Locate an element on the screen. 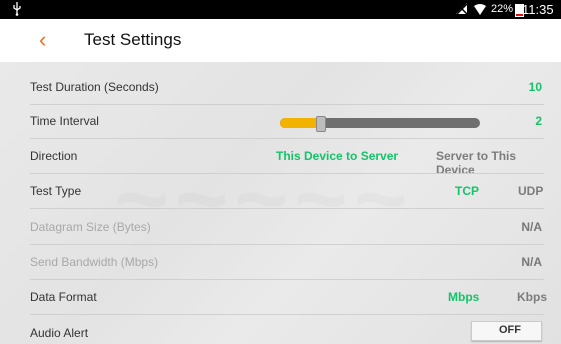  setting-row-test-duration: Test Duration (Seconds) 10 is located at coordinates (287, 88).